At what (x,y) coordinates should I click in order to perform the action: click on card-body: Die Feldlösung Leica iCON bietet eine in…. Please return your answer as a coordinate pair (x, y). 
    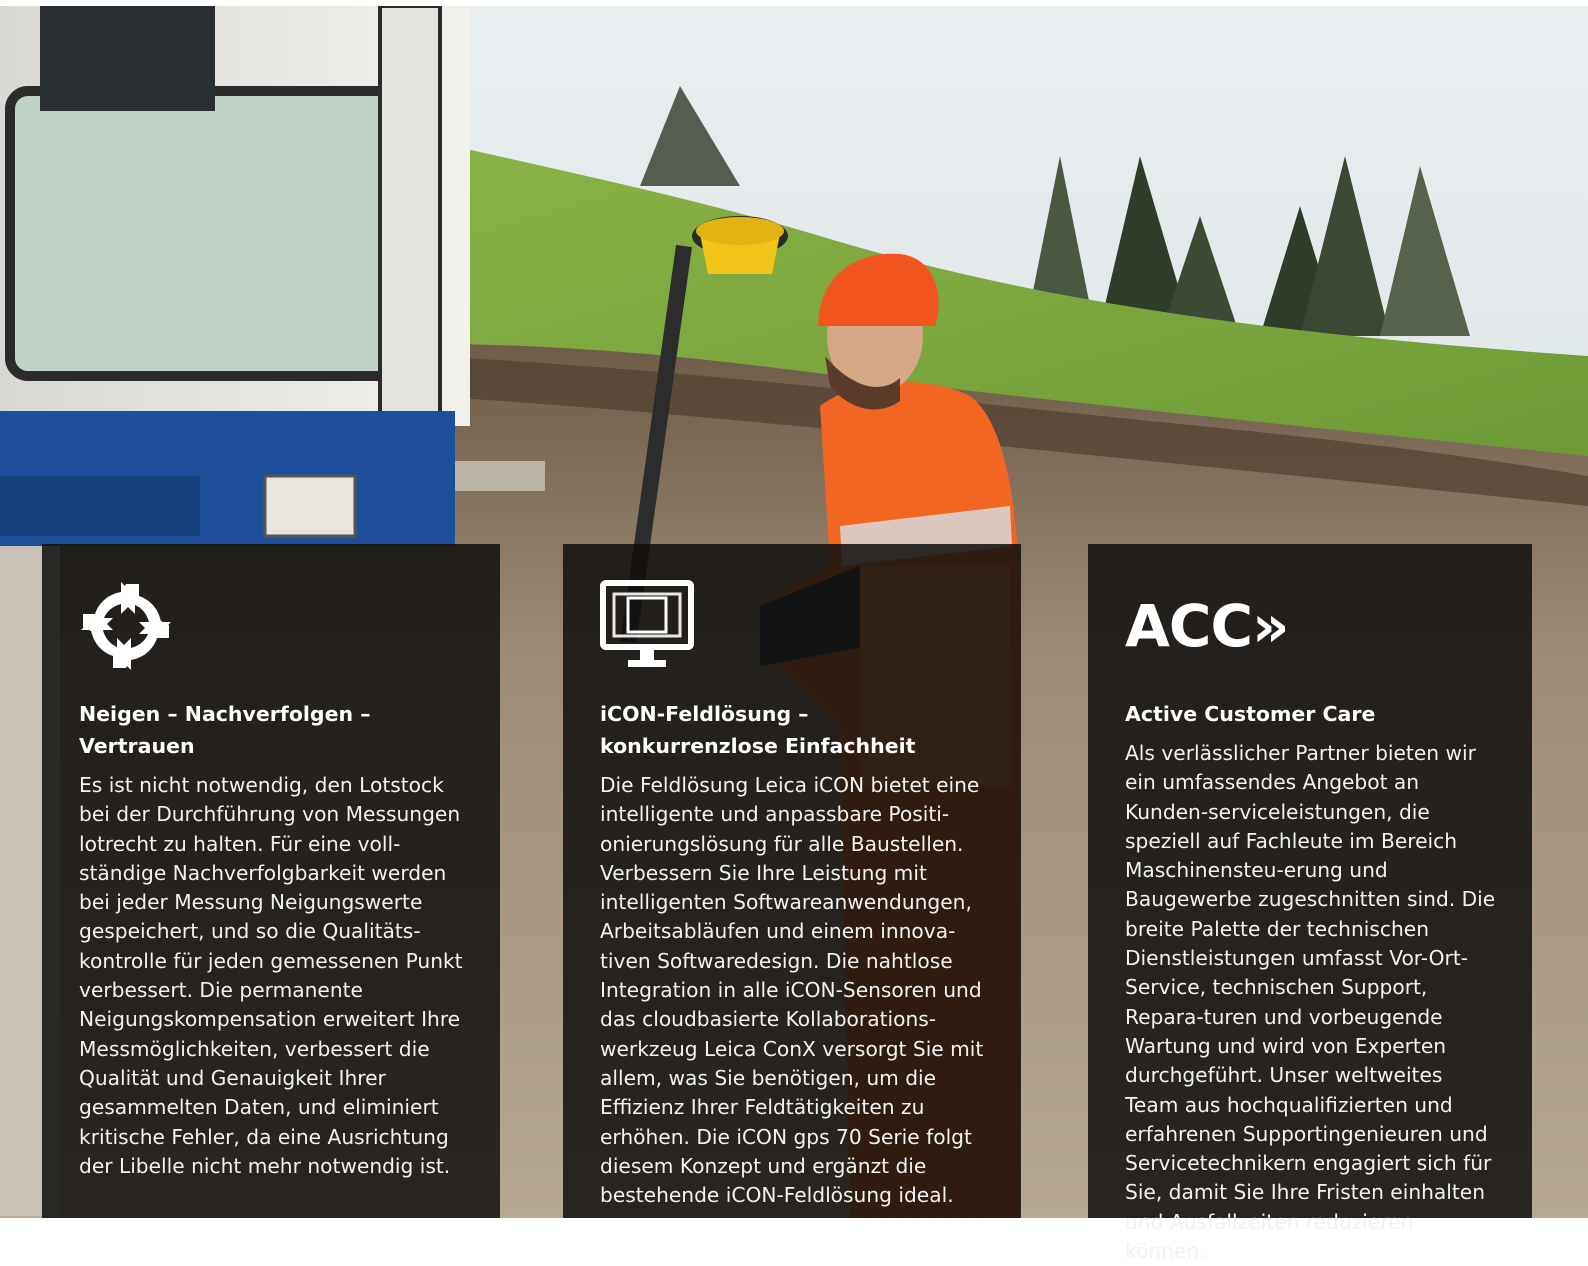
    Looking at the image, I should click on (792, 990).